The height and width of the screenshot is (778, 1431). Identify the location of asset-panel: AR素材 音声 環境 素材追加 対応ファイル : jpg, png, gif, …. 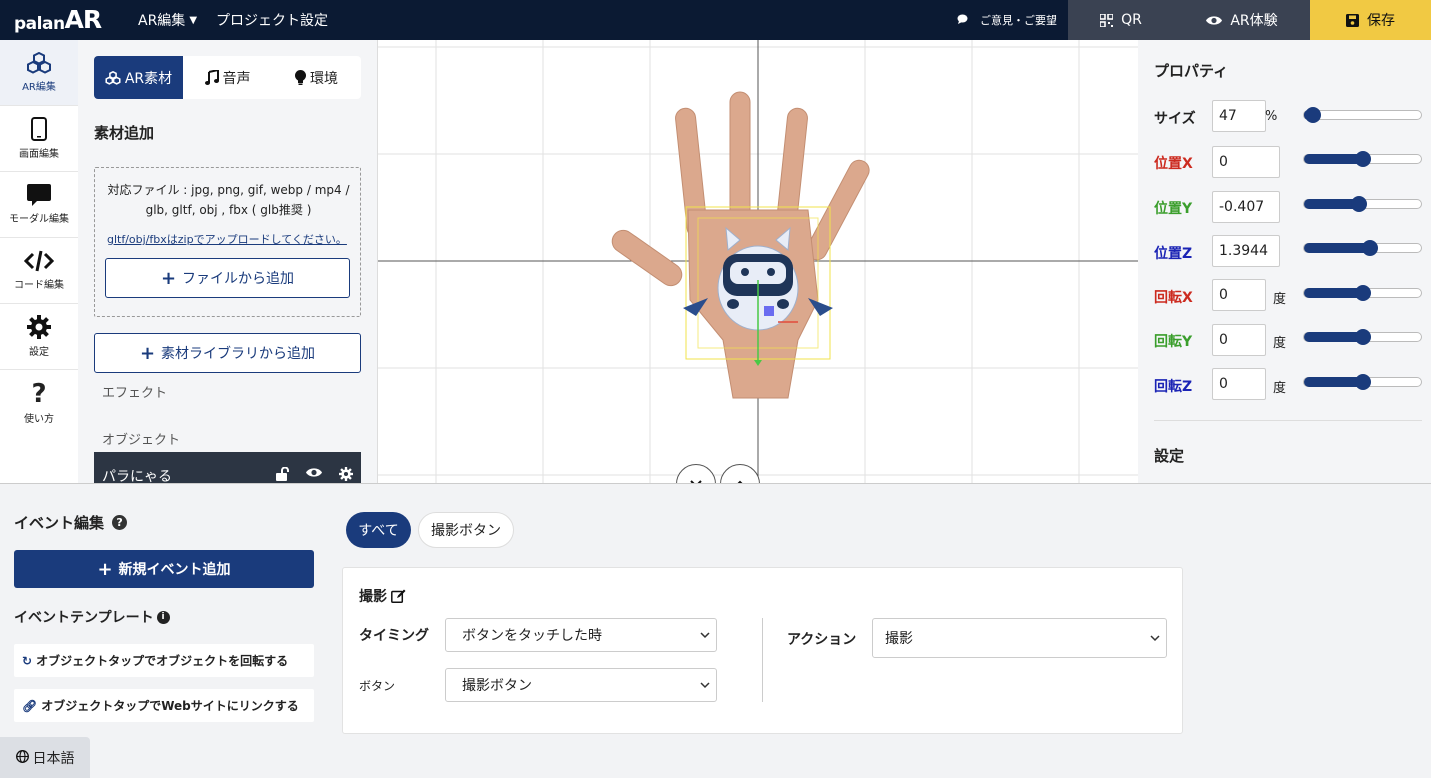
(228, 261).